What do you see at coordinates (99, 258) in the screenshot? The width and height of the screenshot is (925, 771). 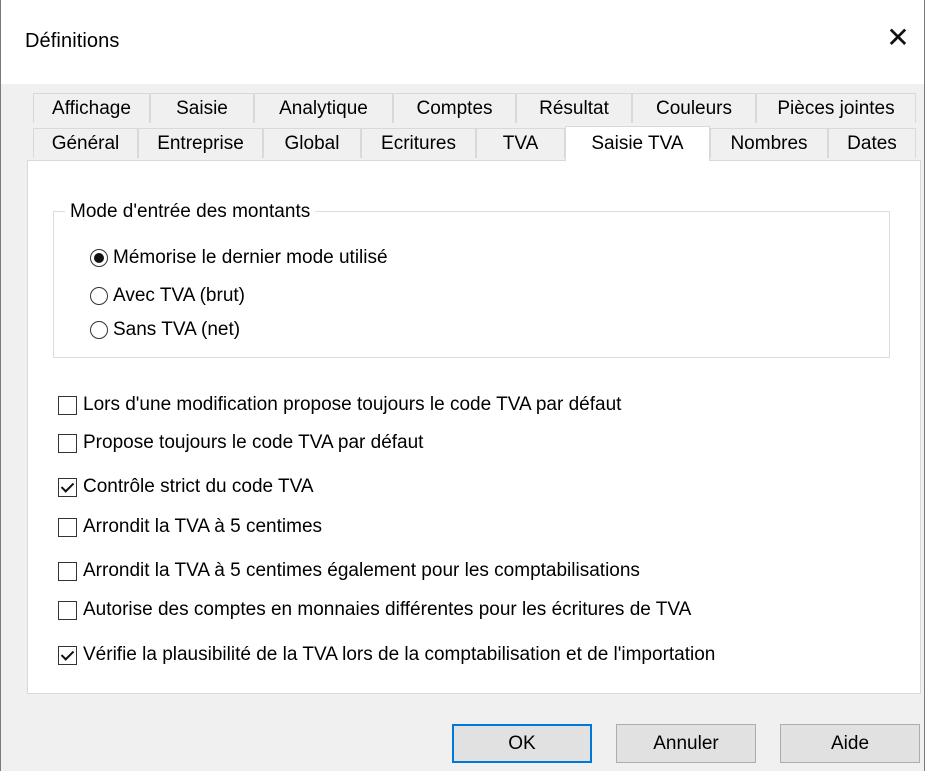 I see `radio-checked-icon` at bounding box center [99, 258].